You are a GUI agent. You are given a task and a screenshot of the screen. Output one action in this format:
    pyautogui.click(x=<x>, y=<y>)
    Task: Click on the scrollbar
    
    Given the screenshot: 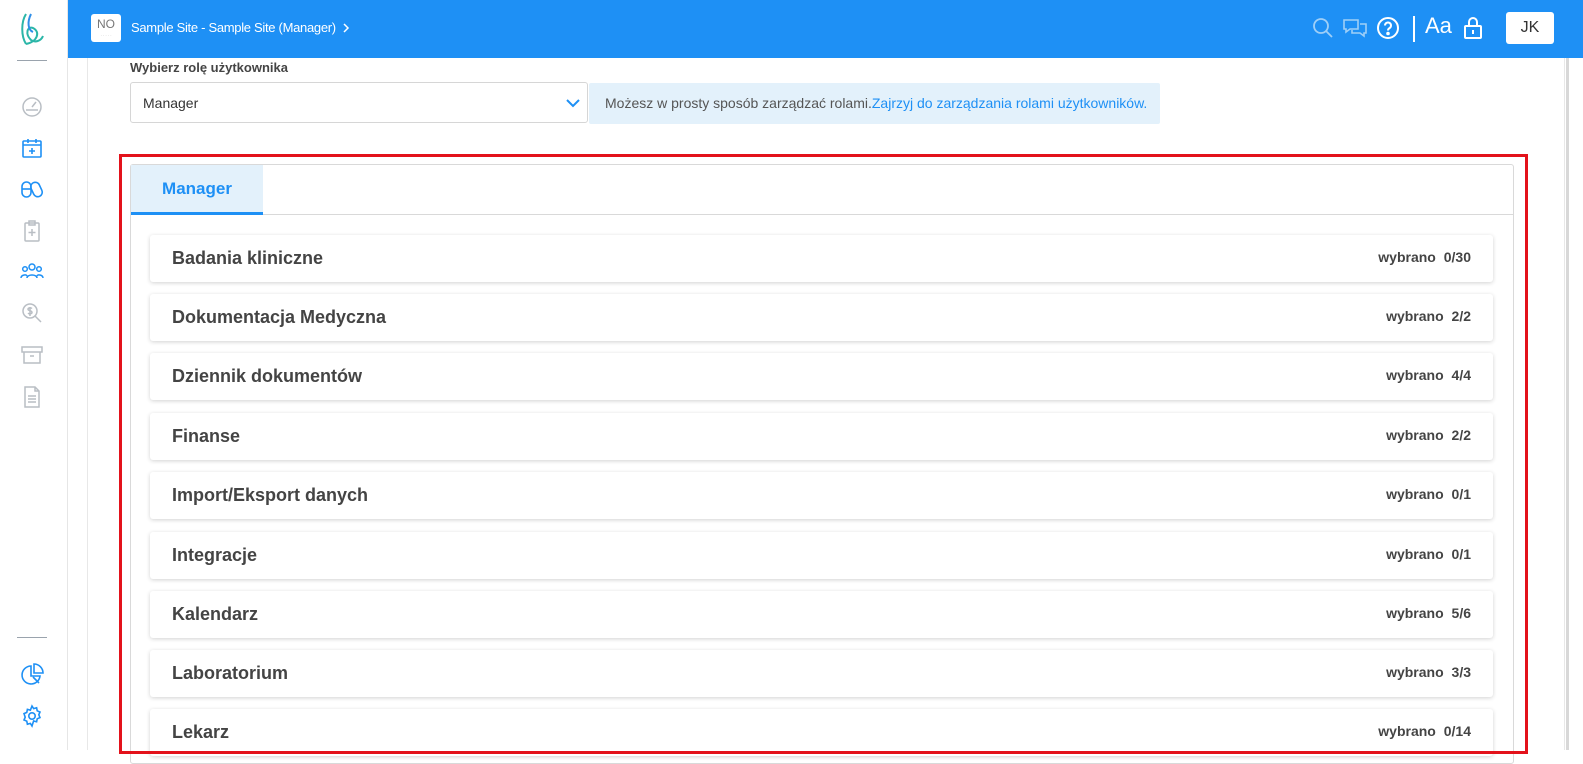 What is the action you would take?
    pyautogui.click(x=1567, y=404)
    